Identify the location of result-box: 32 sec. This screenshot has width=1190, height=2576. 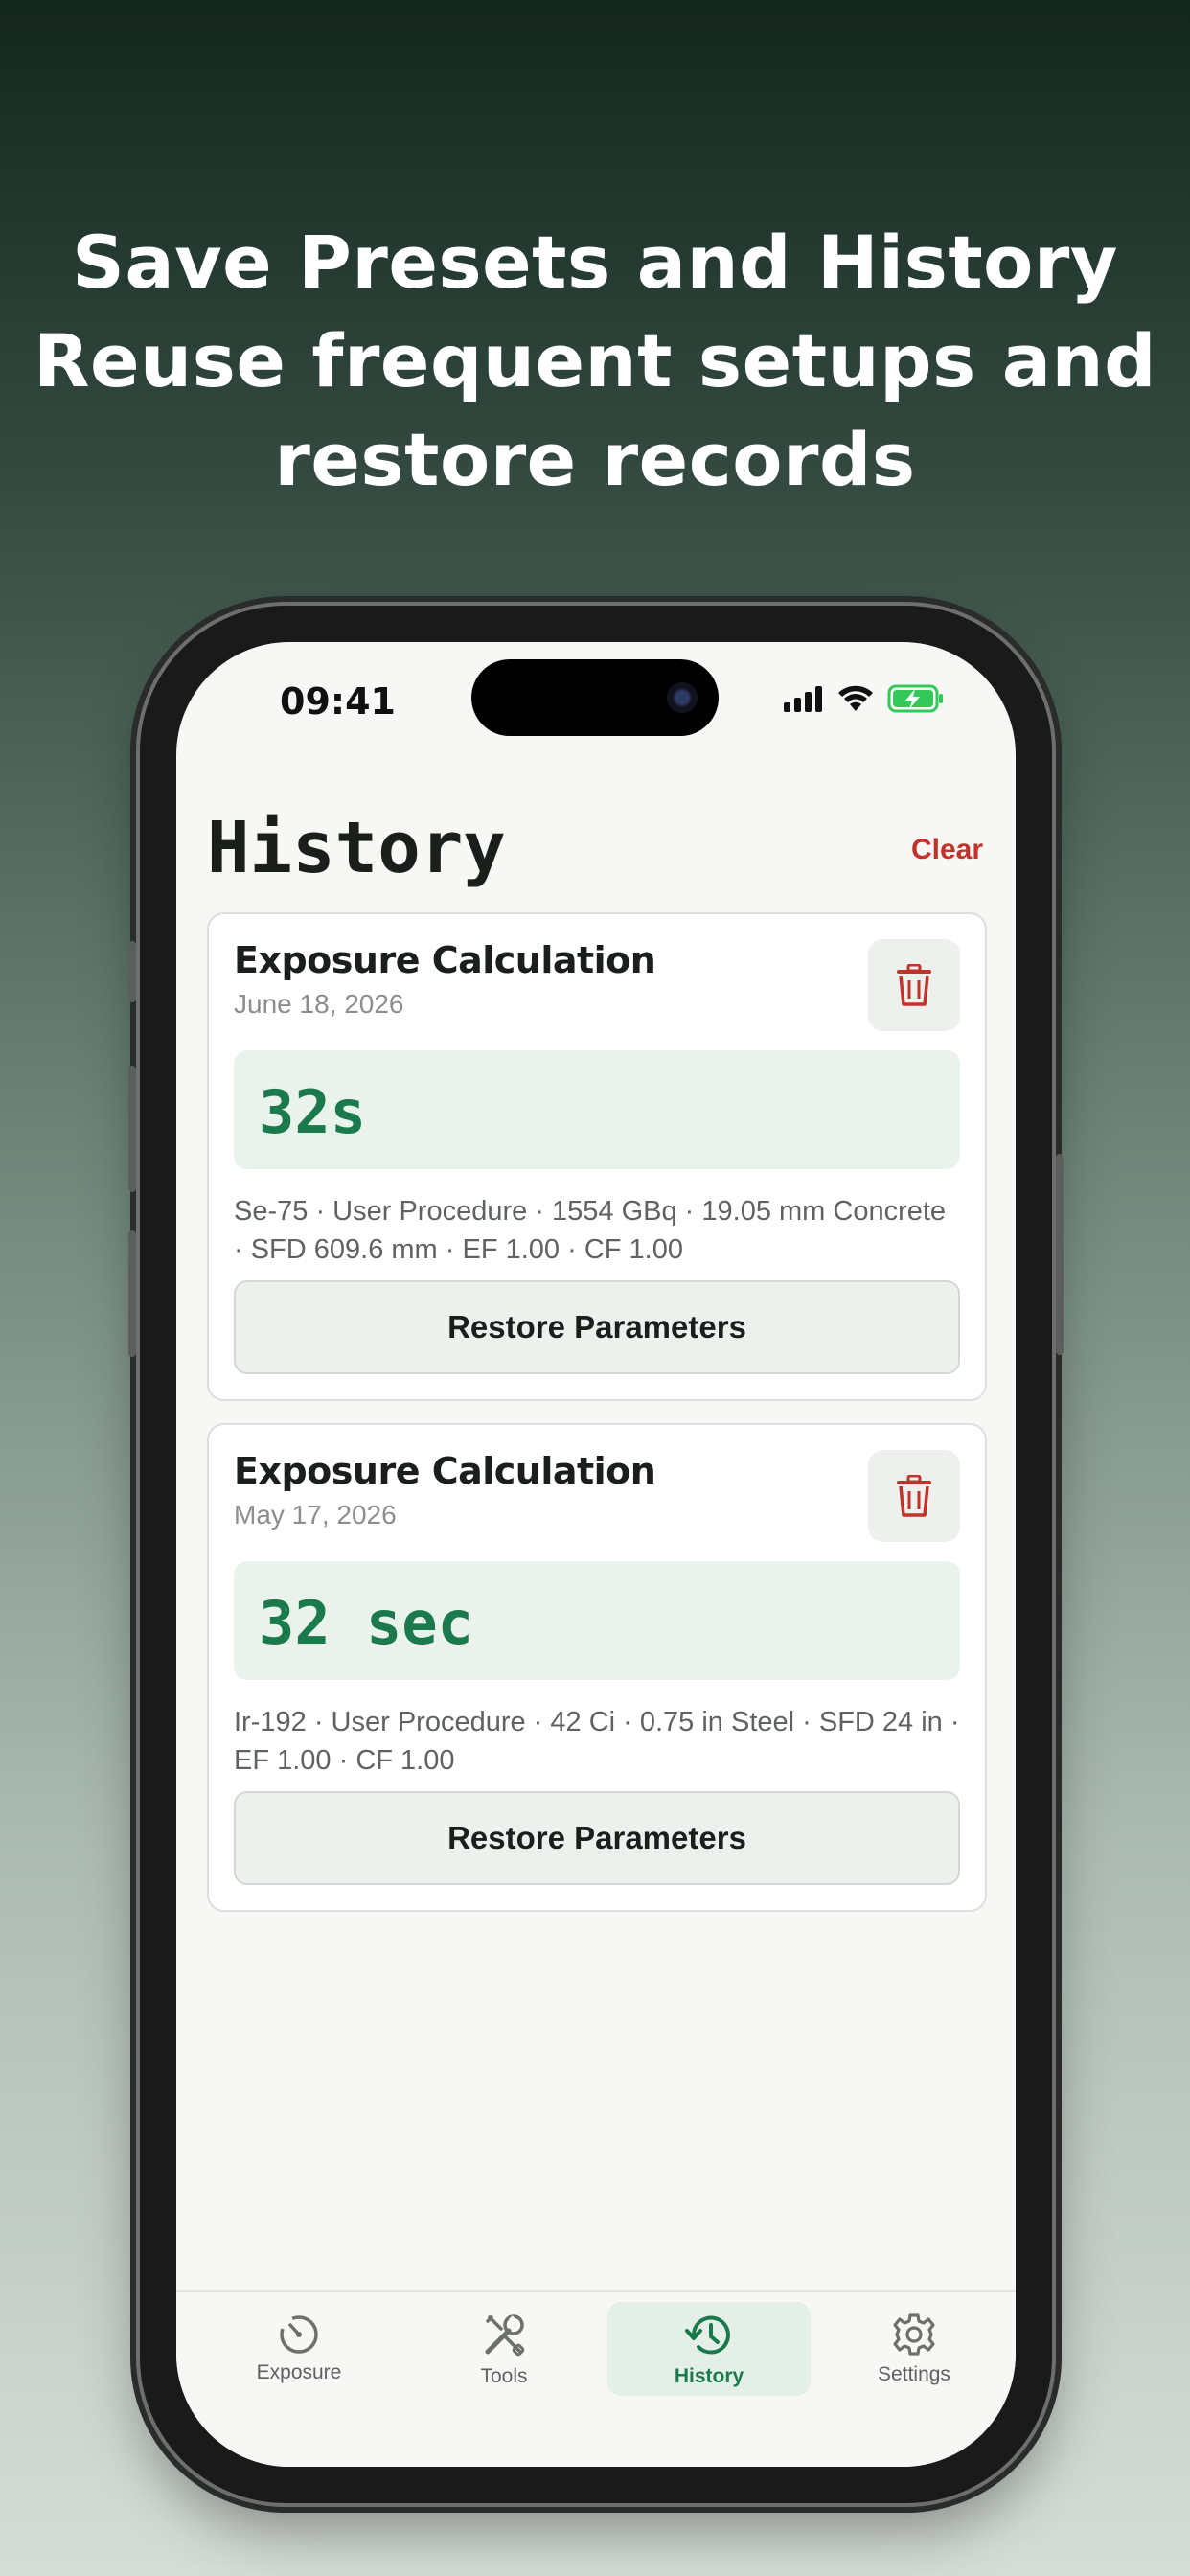
(597, 1621).